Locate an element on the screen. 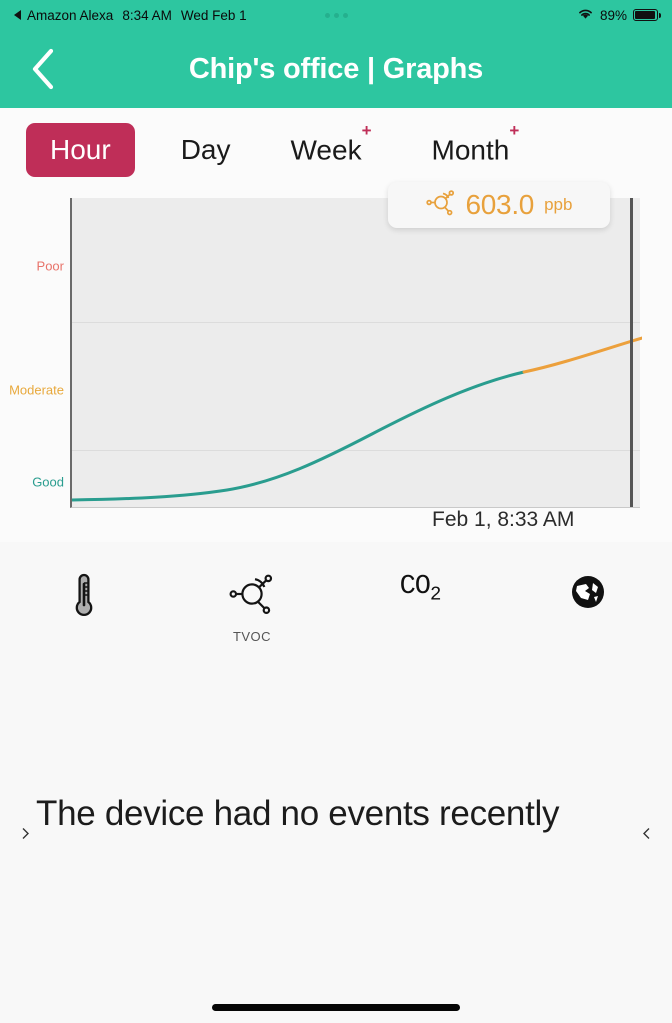 The image size is (672, 1023). y-label-good: Good is located at coordinates (48, 482).